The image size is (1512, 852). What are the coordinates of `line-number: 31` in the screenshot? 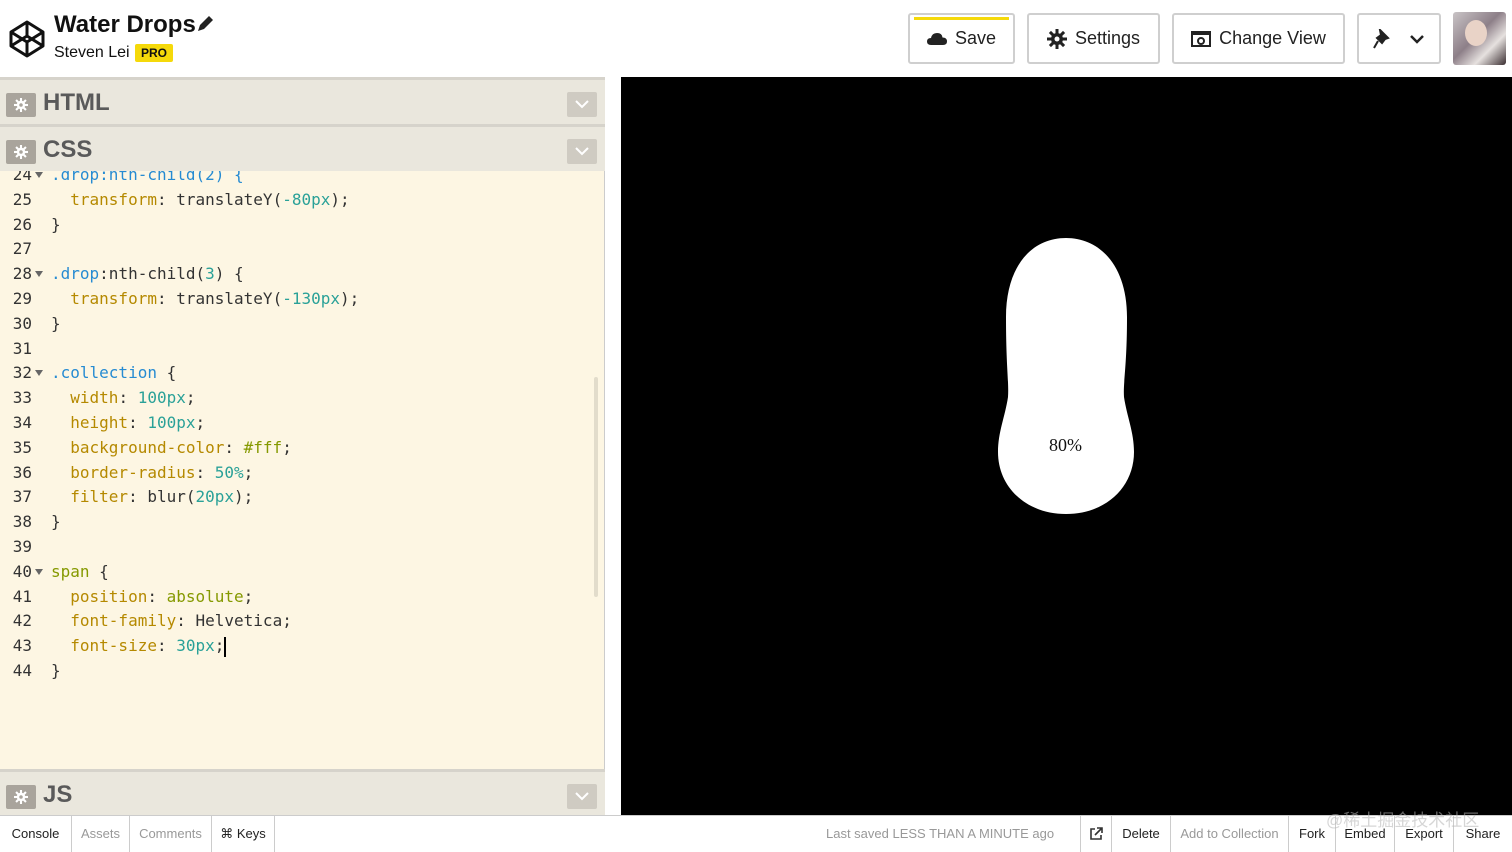 It's located at (22, 348).